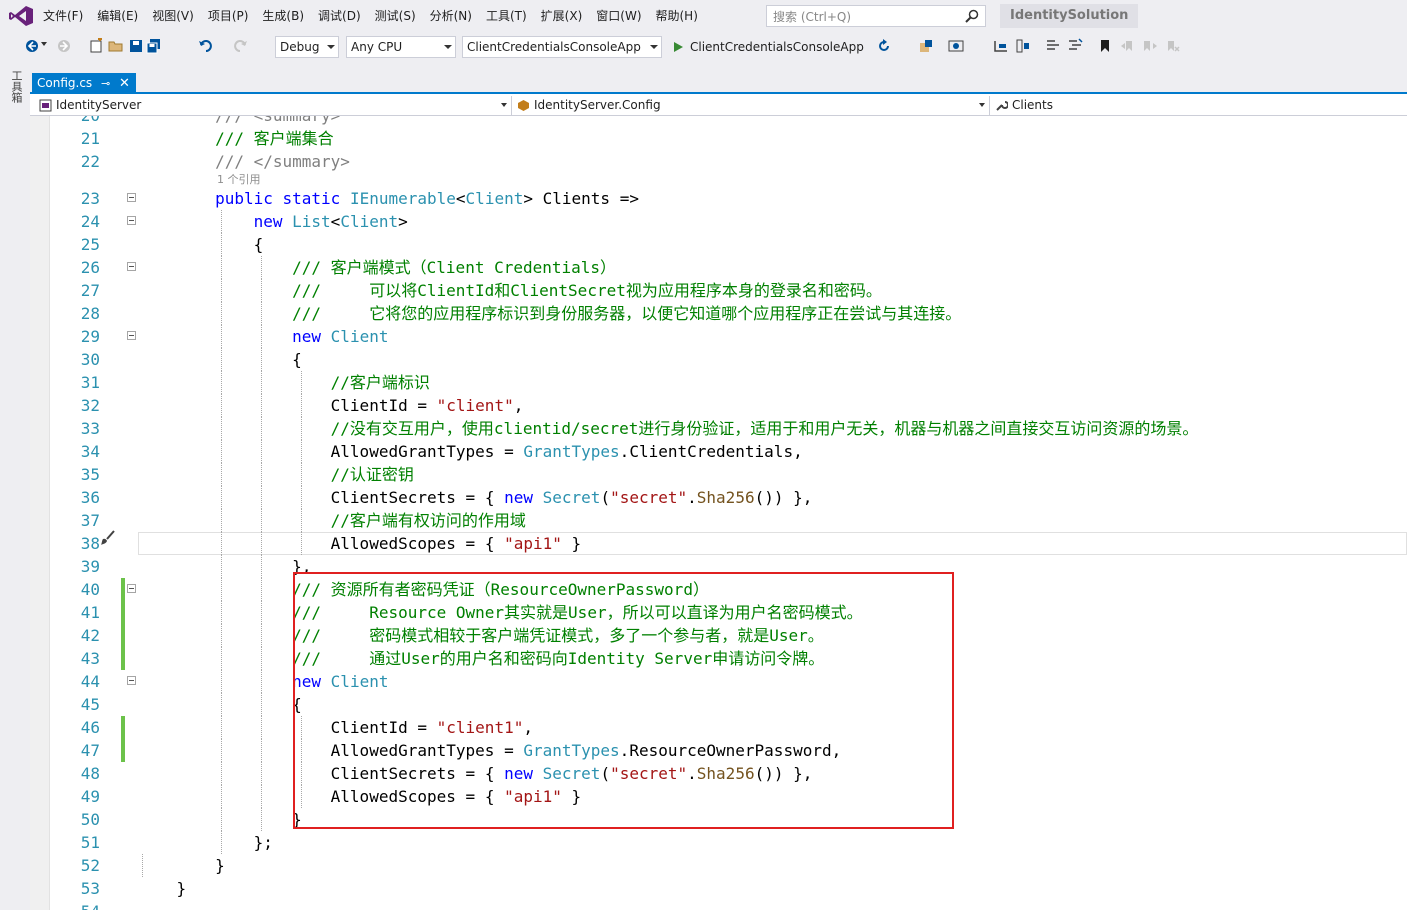  What do you see at coordinates (44, 44) in the screenshot?
I see `back-dropdown-icon` at bounding box center [44, 44].